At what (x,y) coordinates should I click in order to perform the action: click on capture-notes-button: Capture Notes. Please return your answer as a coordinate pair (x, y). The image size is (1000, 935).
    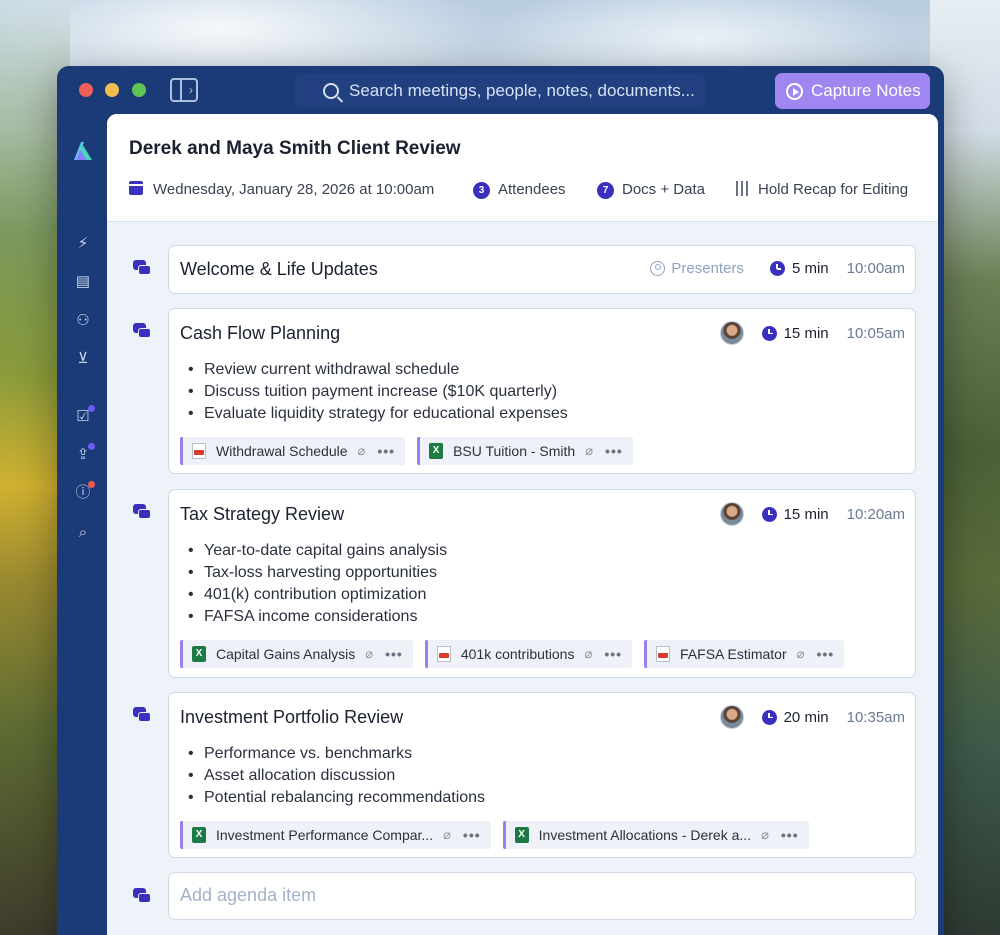
    Looking at the image, I should click on (852, 91).